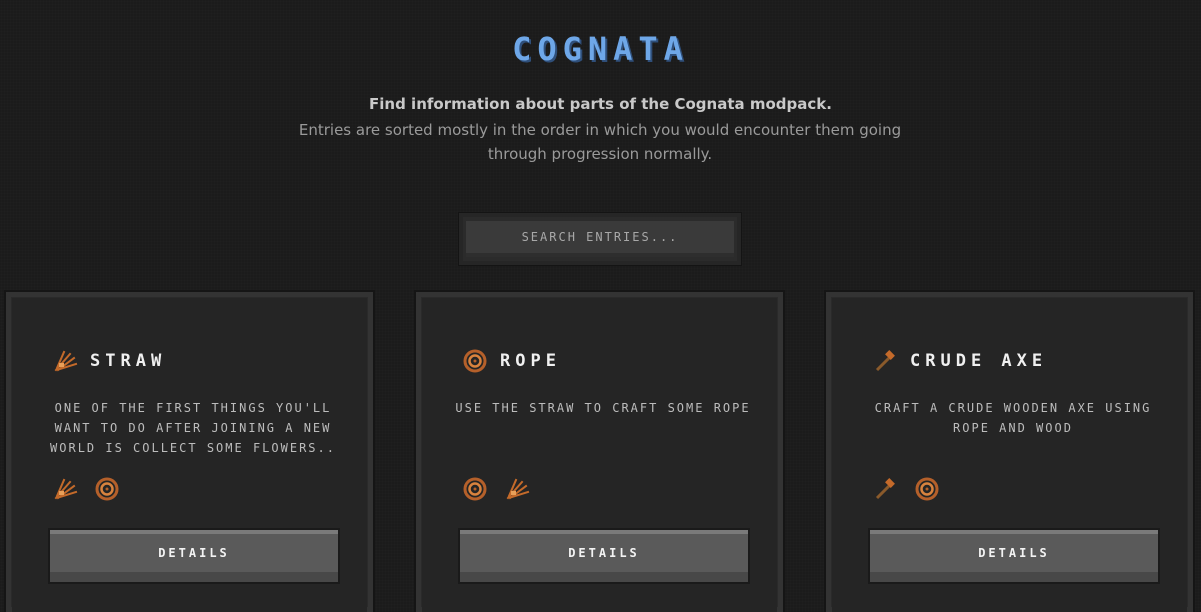 This screenshot has width=1201, height=612. I want to click on card-description: USE THE STRAW TO CRAFT SOME ROPE, so click(603, 408).